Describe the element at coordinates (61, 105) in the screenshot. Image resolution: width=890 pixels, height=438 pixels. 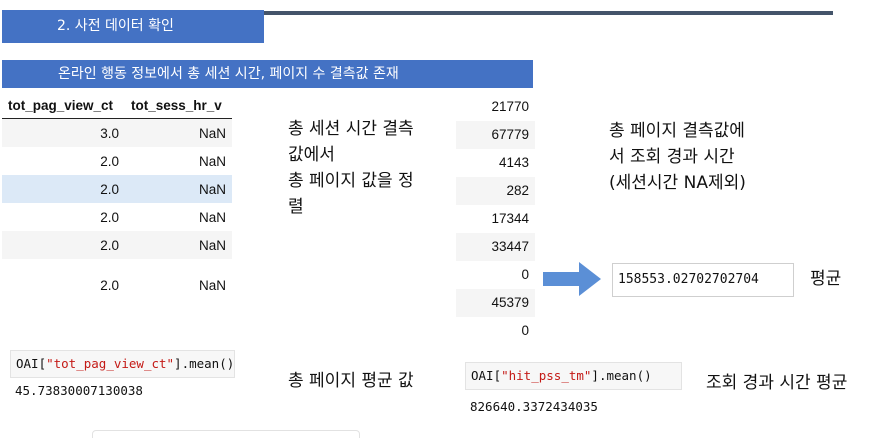
I see `column-header: tot_pag_view_ct` at that location.